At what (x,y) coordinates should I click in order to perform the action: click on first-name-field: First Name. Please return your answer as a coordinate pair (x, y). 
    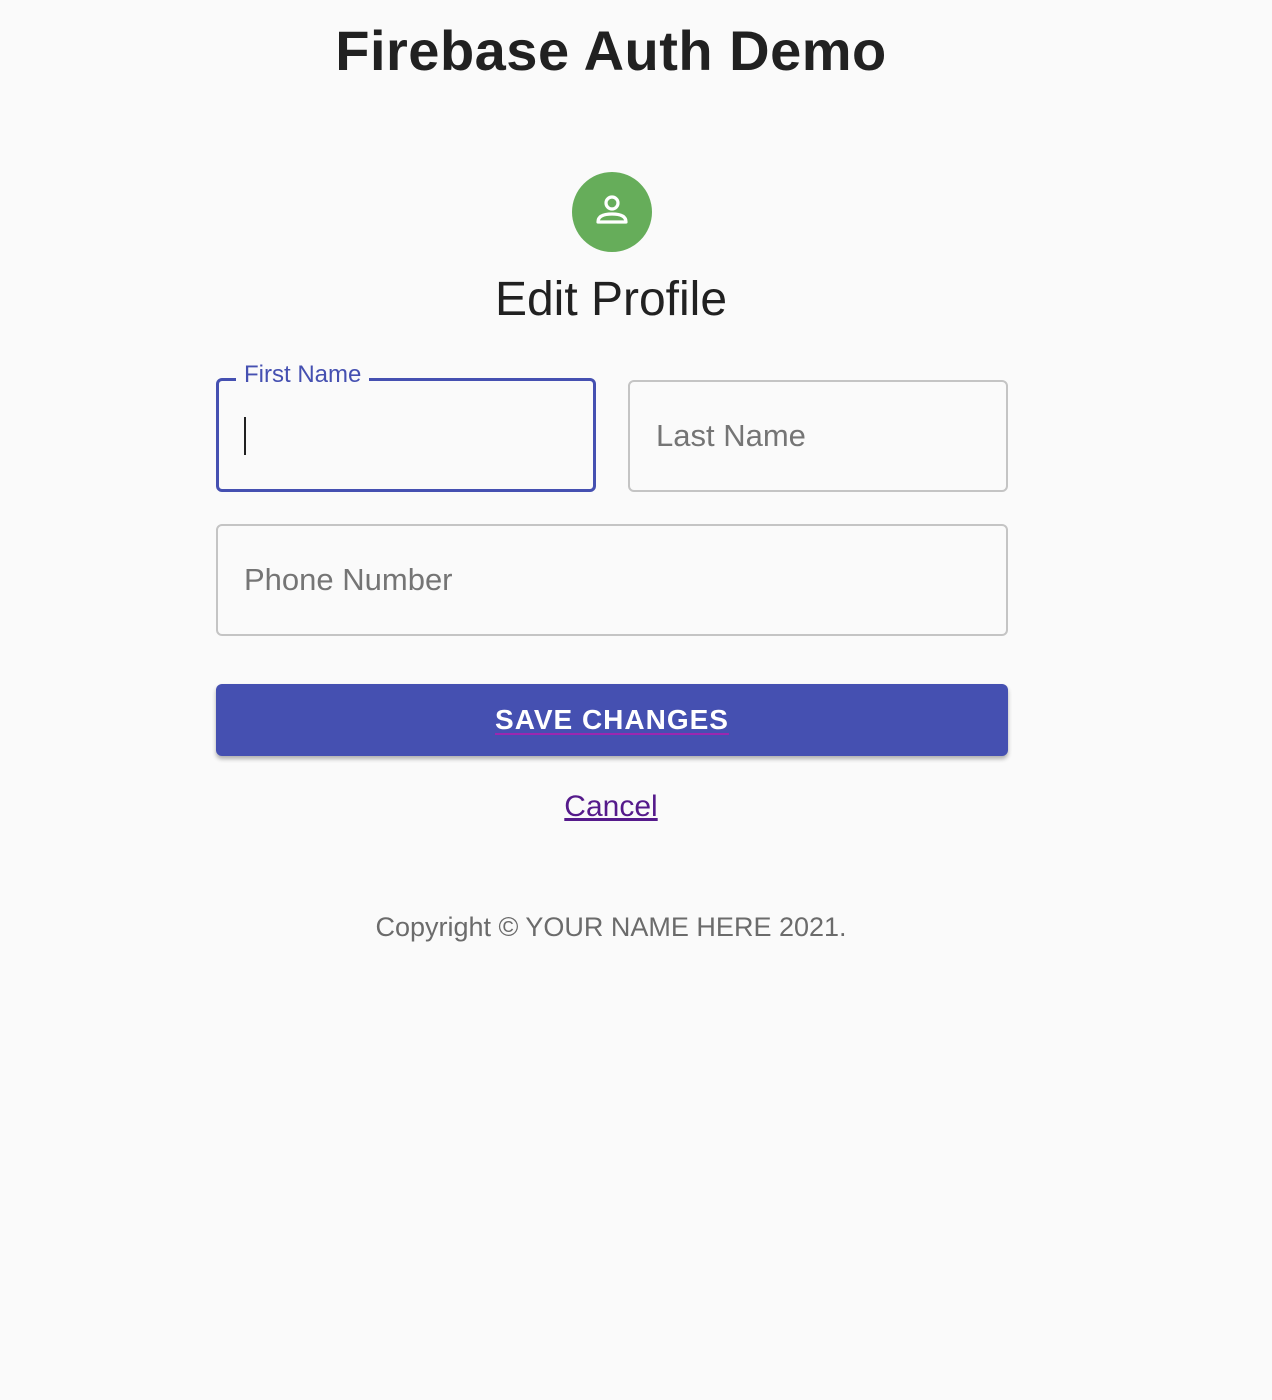
    Looking at the image, I should click on (406, 426).